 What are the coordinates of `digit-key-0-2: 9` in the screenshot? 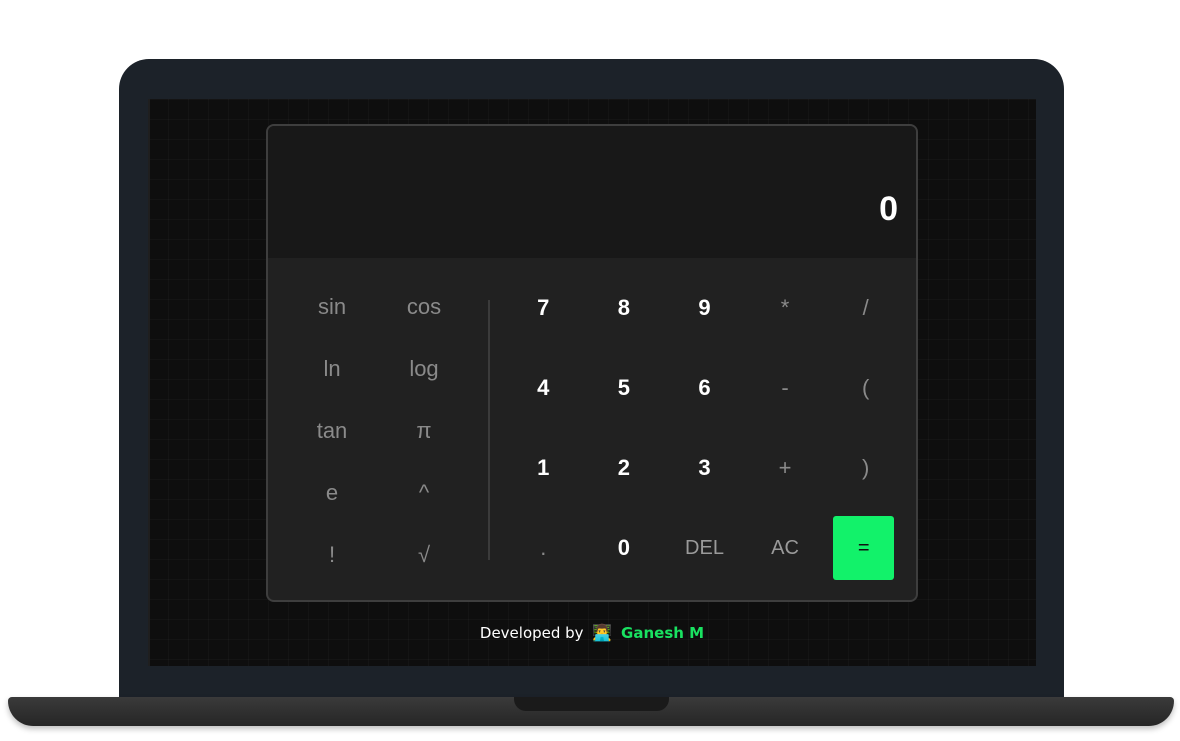 It's located at (704, 308).